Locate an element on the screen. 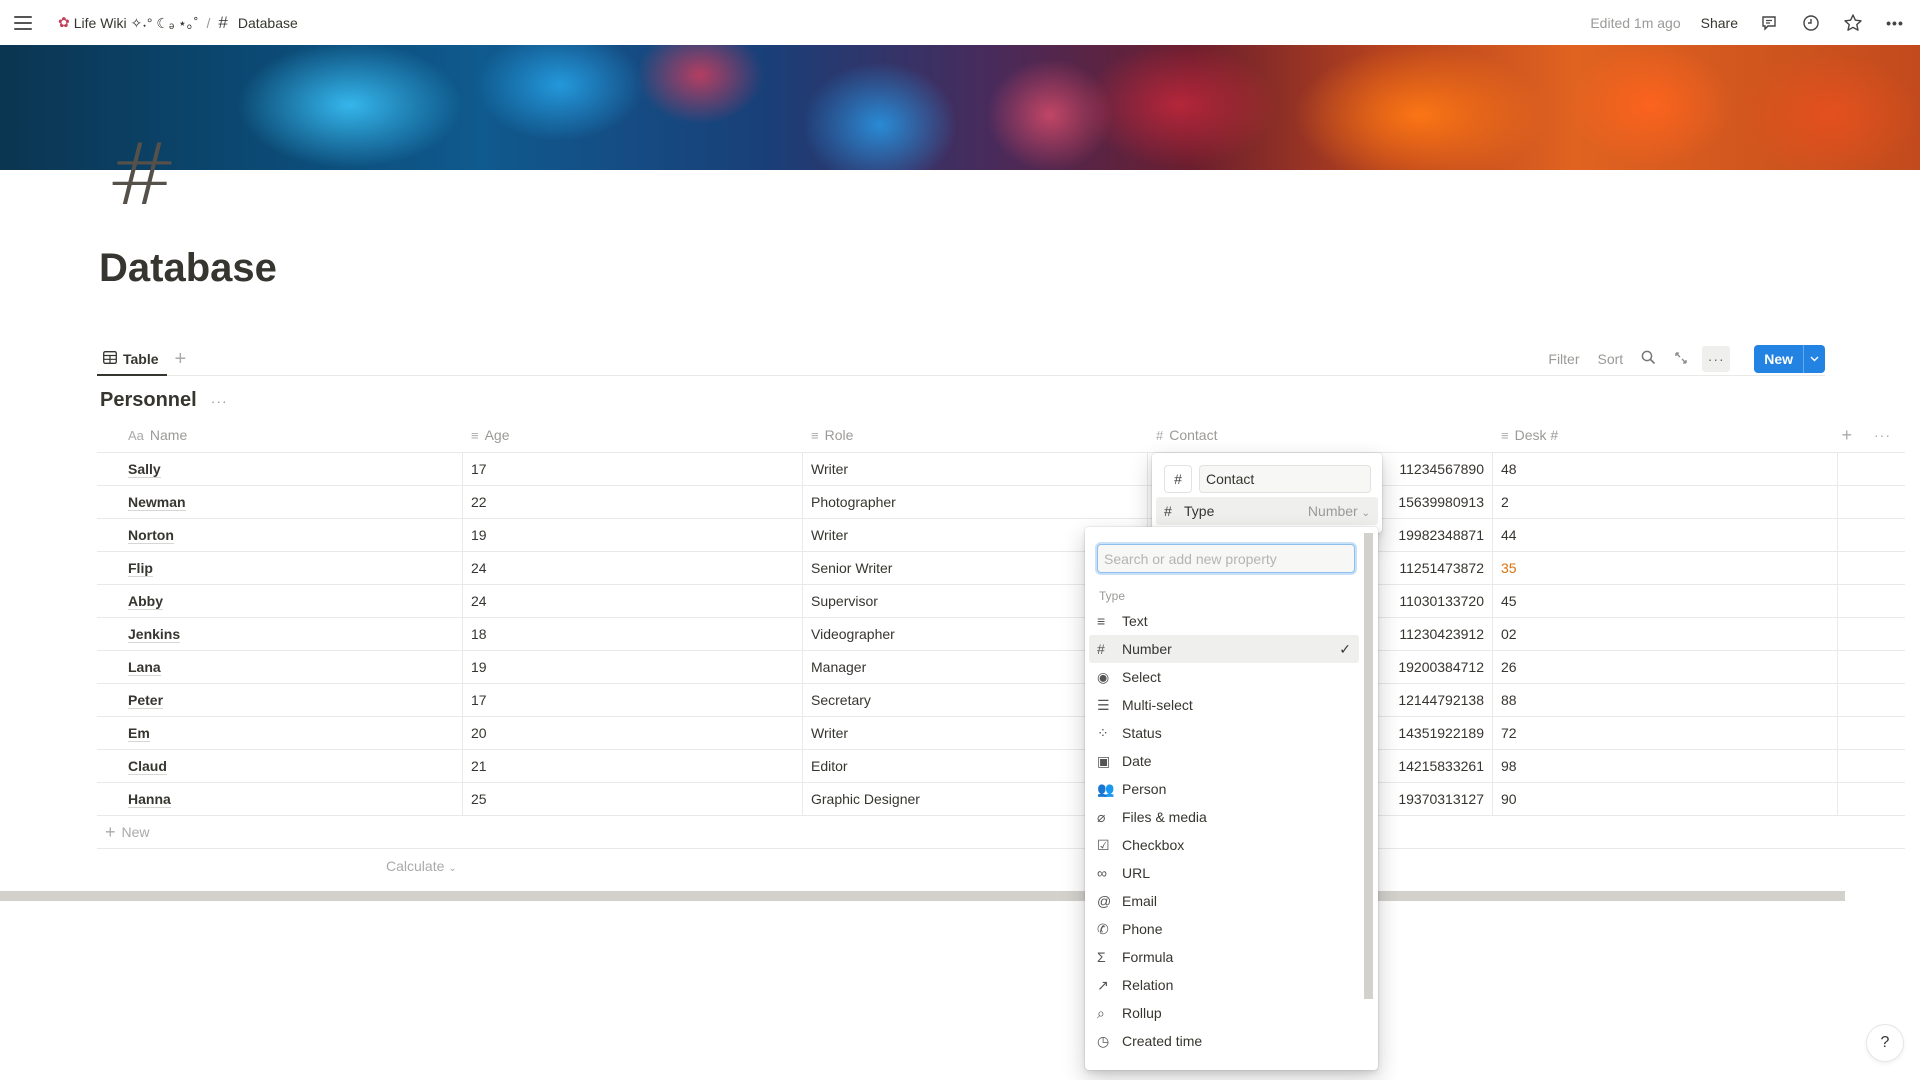 This screenshot has width=1920, height=1080. cell-name: Sally is located at coordinates (280, 469).